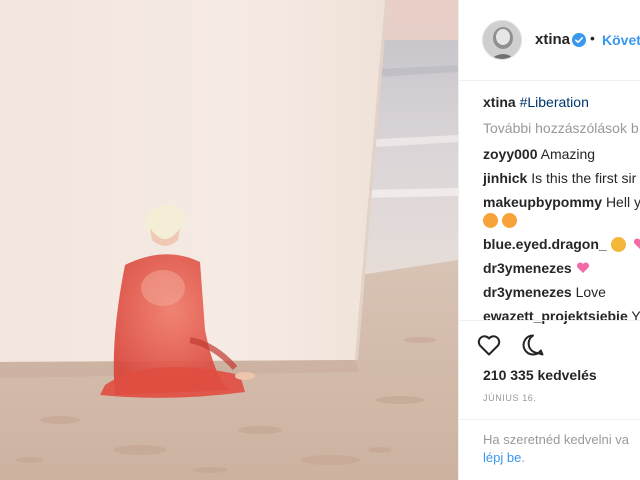 The width and height of the screenshot is (640, 480). Describe the element at coordinates (510, 154) in the screenshot. I see `comment-username: zoyy000` at that location.